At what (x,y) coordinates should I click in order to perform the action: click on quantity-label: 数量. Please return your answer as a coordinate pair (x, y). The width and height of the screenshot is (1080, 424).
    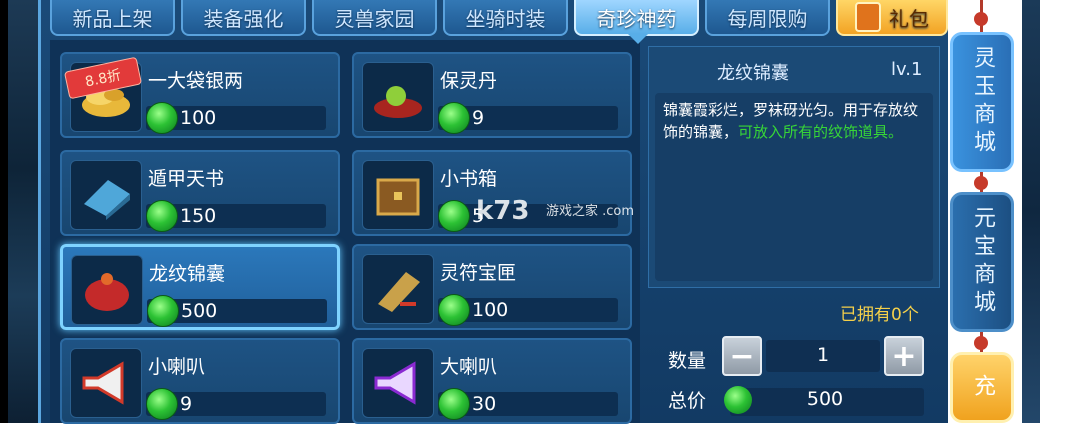
    Looking at the image, I should click on (687, 361).